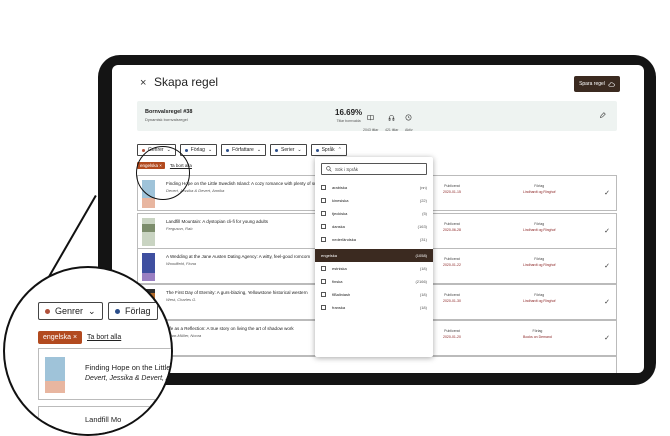  Describe the element at coordinates (374, 187) in the screenshot. I see `language-option: arabiska (nn)` at that location.